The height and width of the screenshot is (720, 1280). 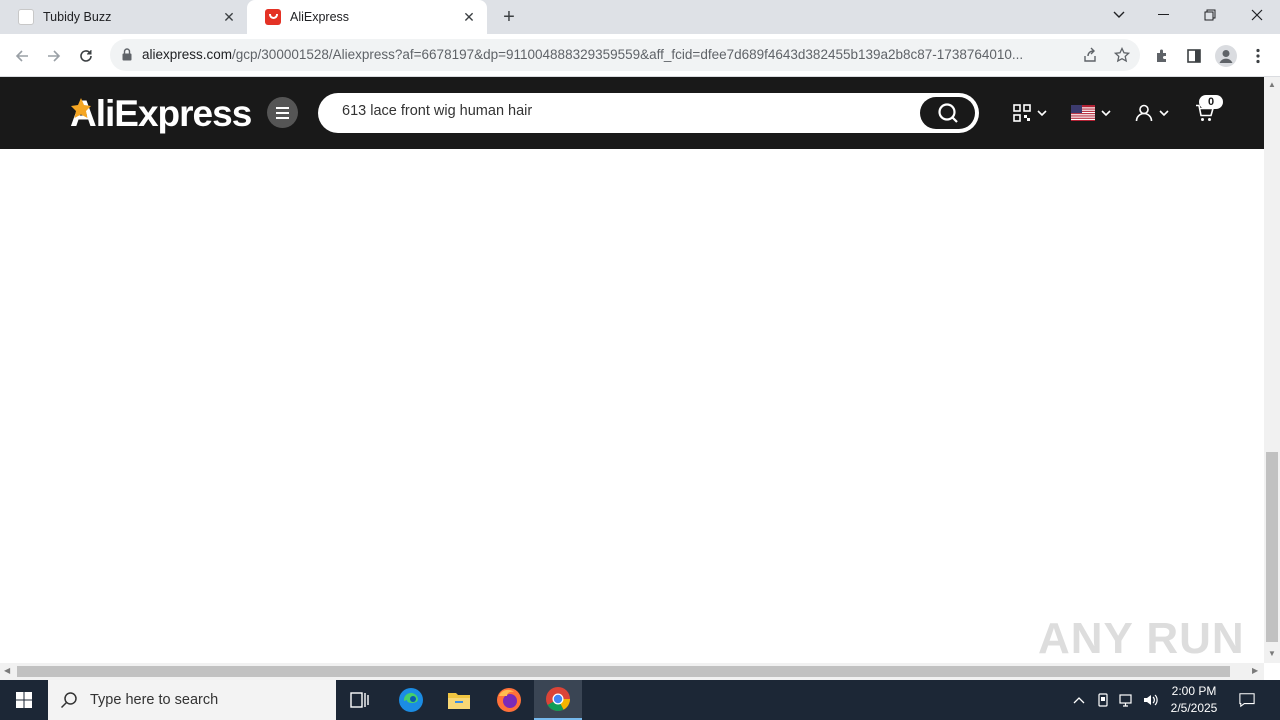 I want to click on chrome-icon, so click(x=558, y=699).